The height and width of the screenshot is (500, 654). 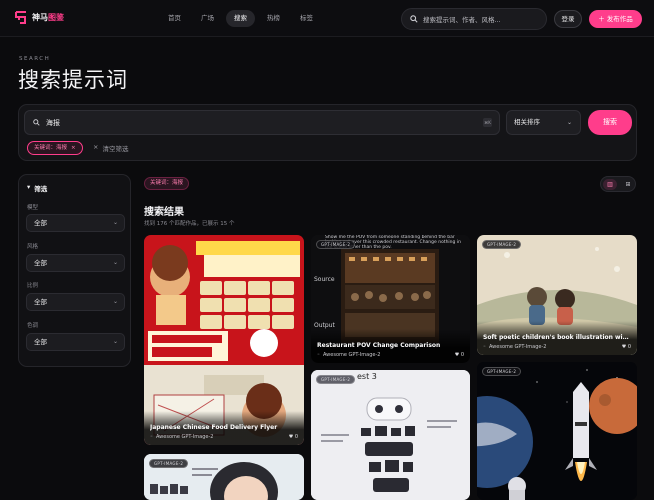 What do you see at coordinates (487, 122) in the screenshot?
I see `shortcut-hint: ⌘K` at bounding box center [487, 122].